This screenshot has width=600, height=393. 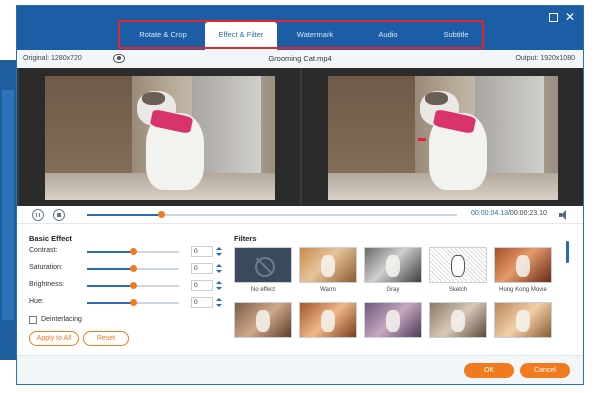 What do you see at coordinates (43, 250) in the screenshot?
I see `contrast-label: Contrast:` at bounding box center [43, 250].